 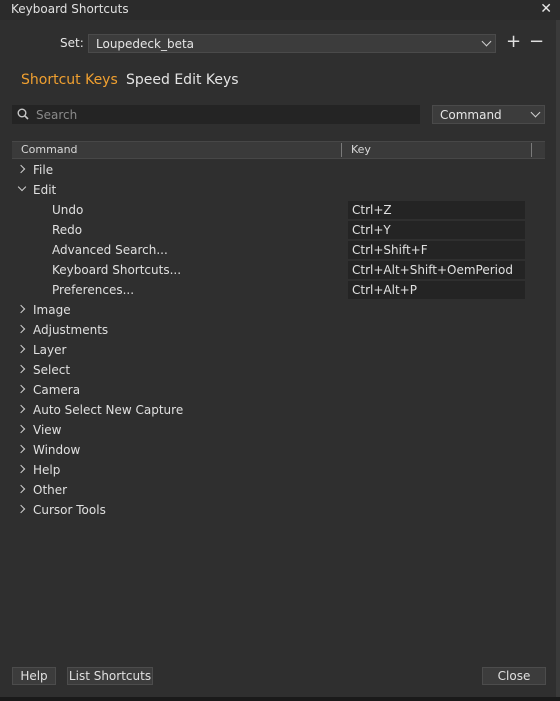 What do you see at coordinates (108, 410) in the screenshot?
I see `tree-group-label: Auto Select New Capture` at bounding box center [108, 410].